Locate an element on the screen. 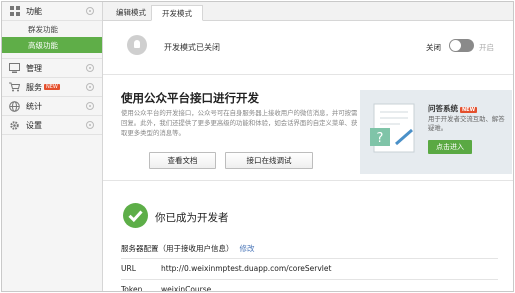  tab-edit-mode: 编辑模式 is located at coordinates (131, 13).